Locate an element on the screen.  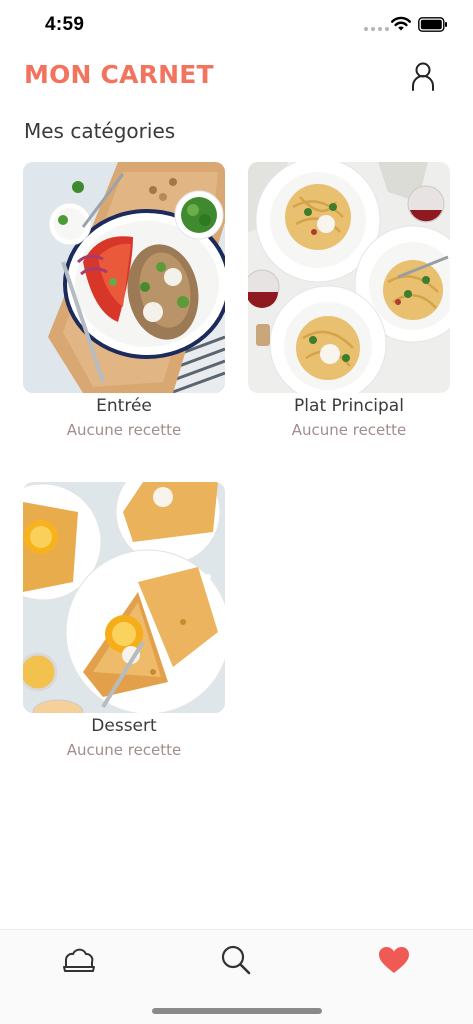
category-card-entree: Entrée Aucune recette is located at coordinates (124, 300).